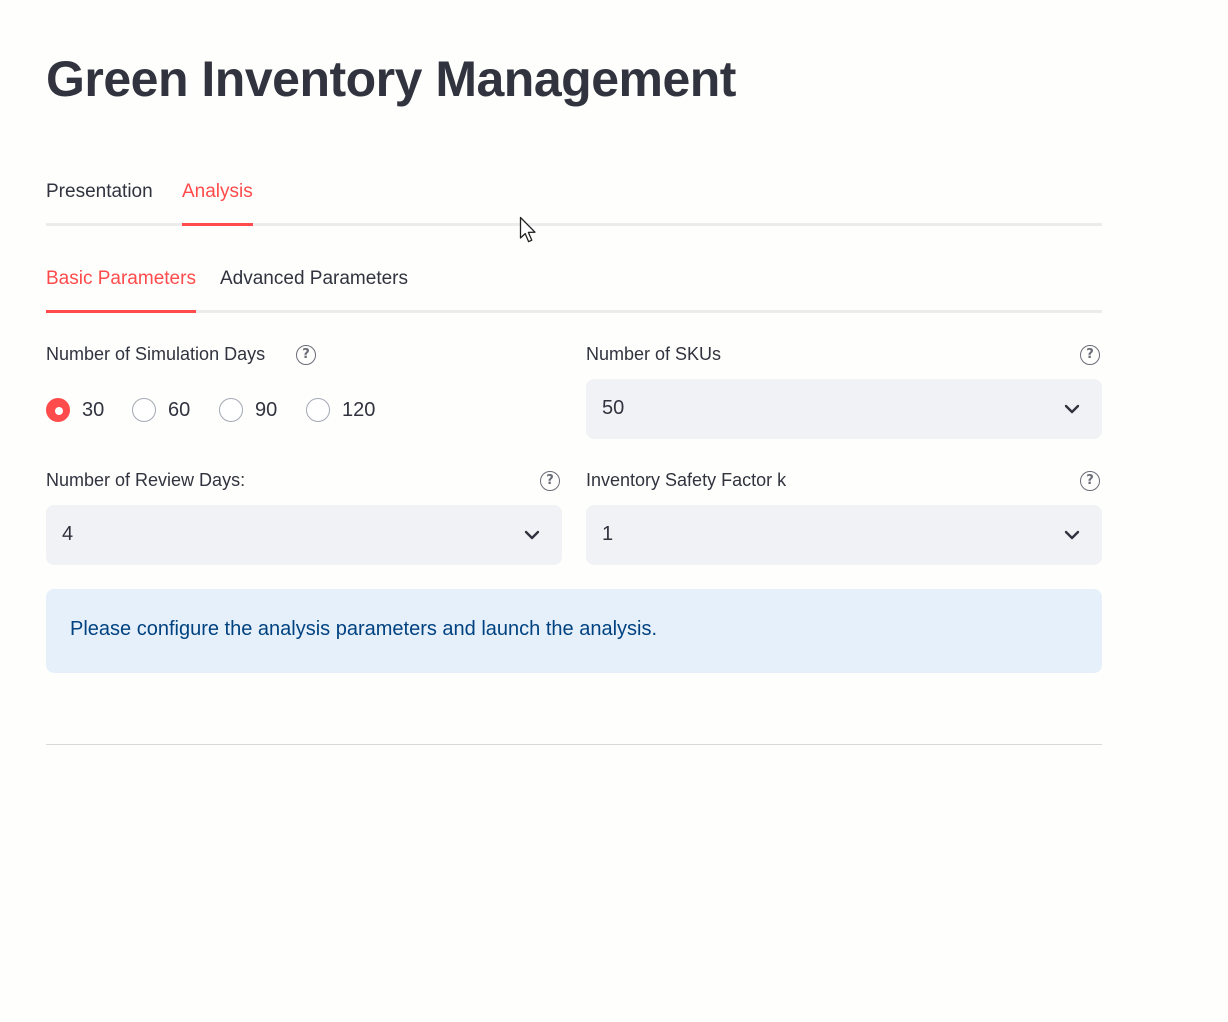 Image resolution: width=1228 pixels, height=1022 pixels. Describe the element at coordinates (574, 289) in the screenshot. I see `sub-tab-bar: Basic Parameters Advanced Parameters` at that location.